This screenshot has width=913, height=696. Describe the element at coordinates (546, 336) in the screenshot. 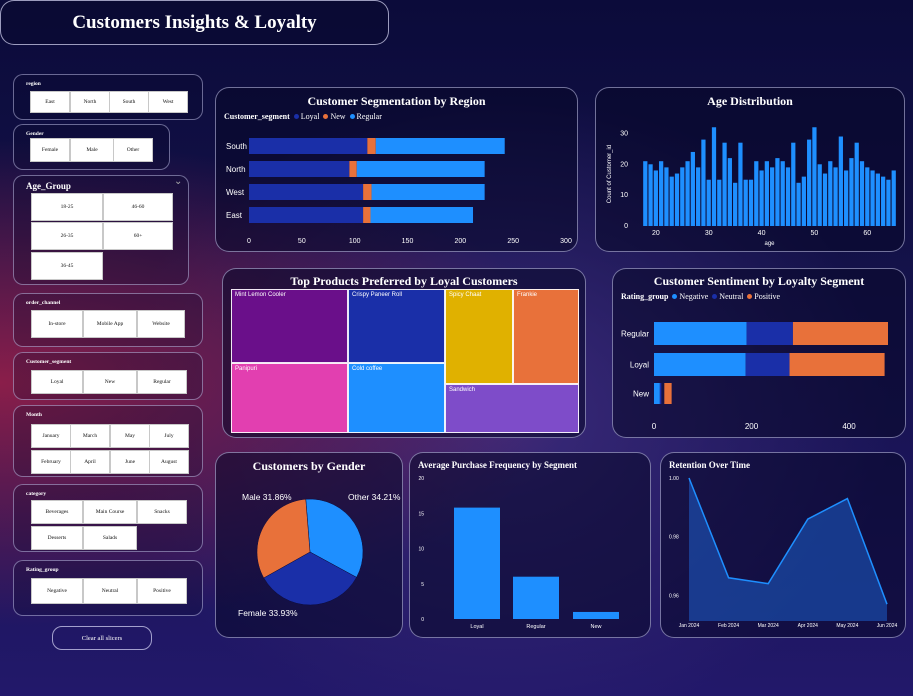

I see `treemap-tile: Frankie` at that location.